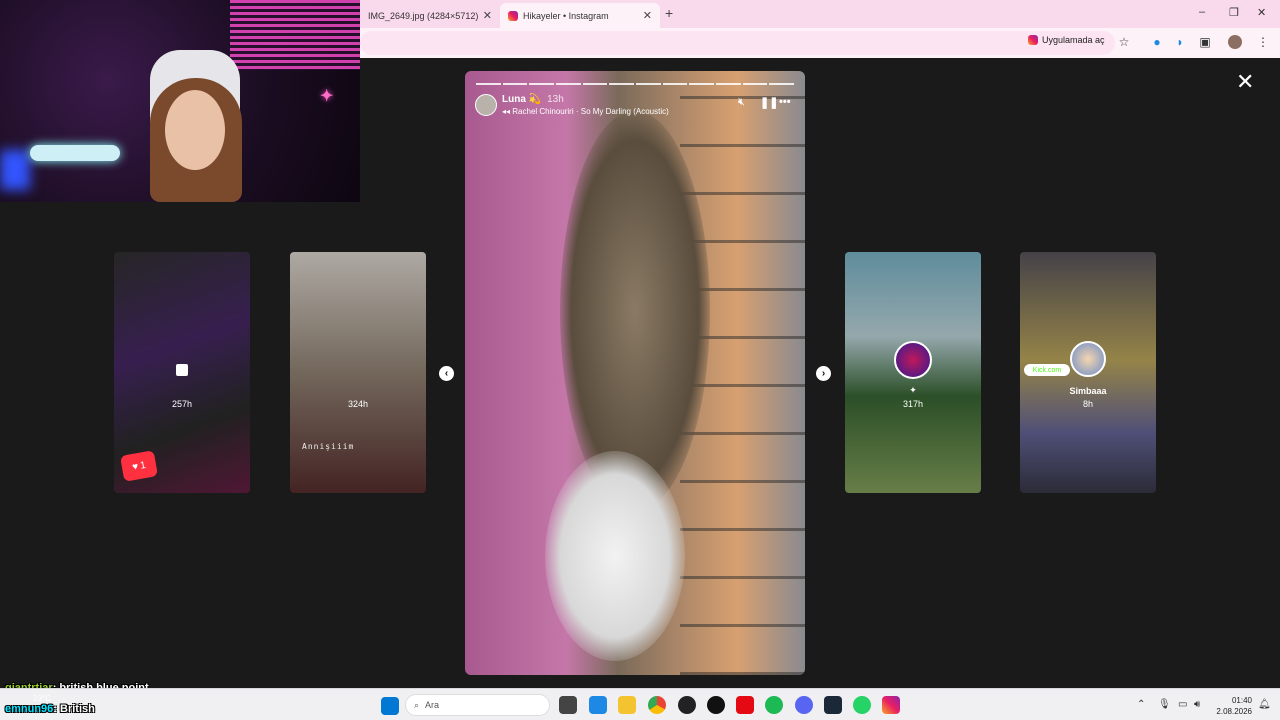 The width and height of the screenshot is (1280, 720). I want to click on store-icon, so click(598, 705).